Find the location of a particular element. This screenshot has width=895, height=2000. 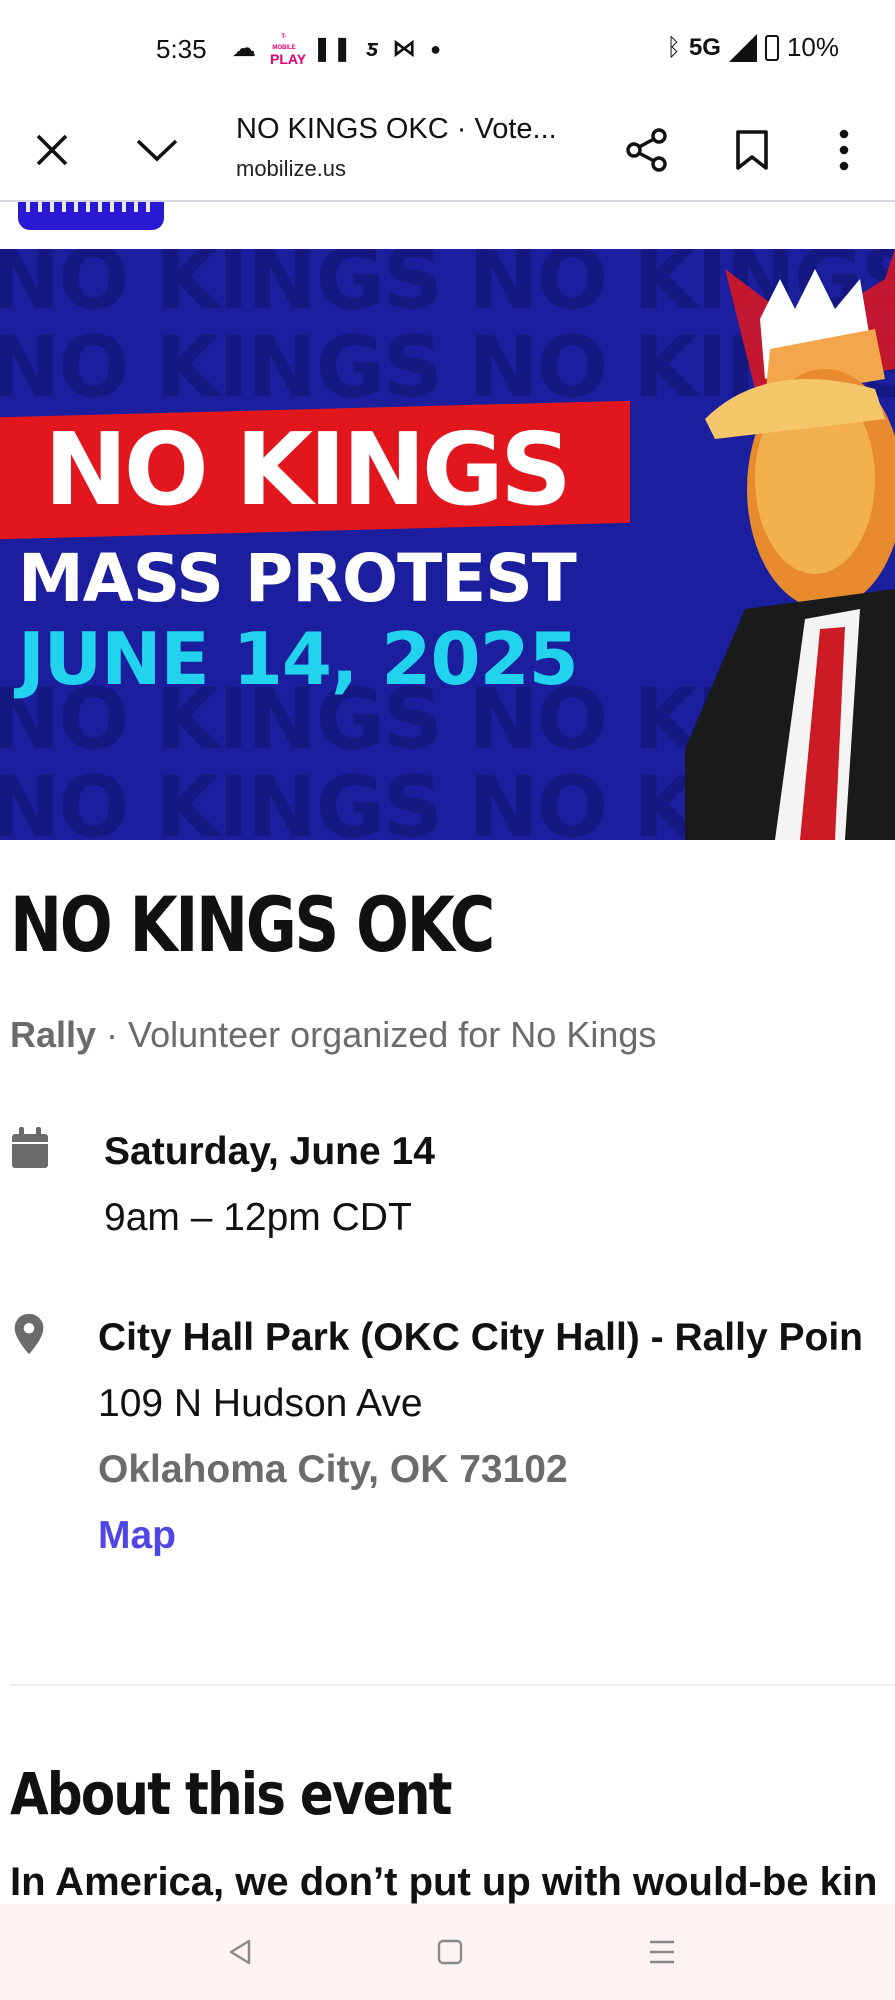

home-square-icon is located at coordinates (450, 1952).